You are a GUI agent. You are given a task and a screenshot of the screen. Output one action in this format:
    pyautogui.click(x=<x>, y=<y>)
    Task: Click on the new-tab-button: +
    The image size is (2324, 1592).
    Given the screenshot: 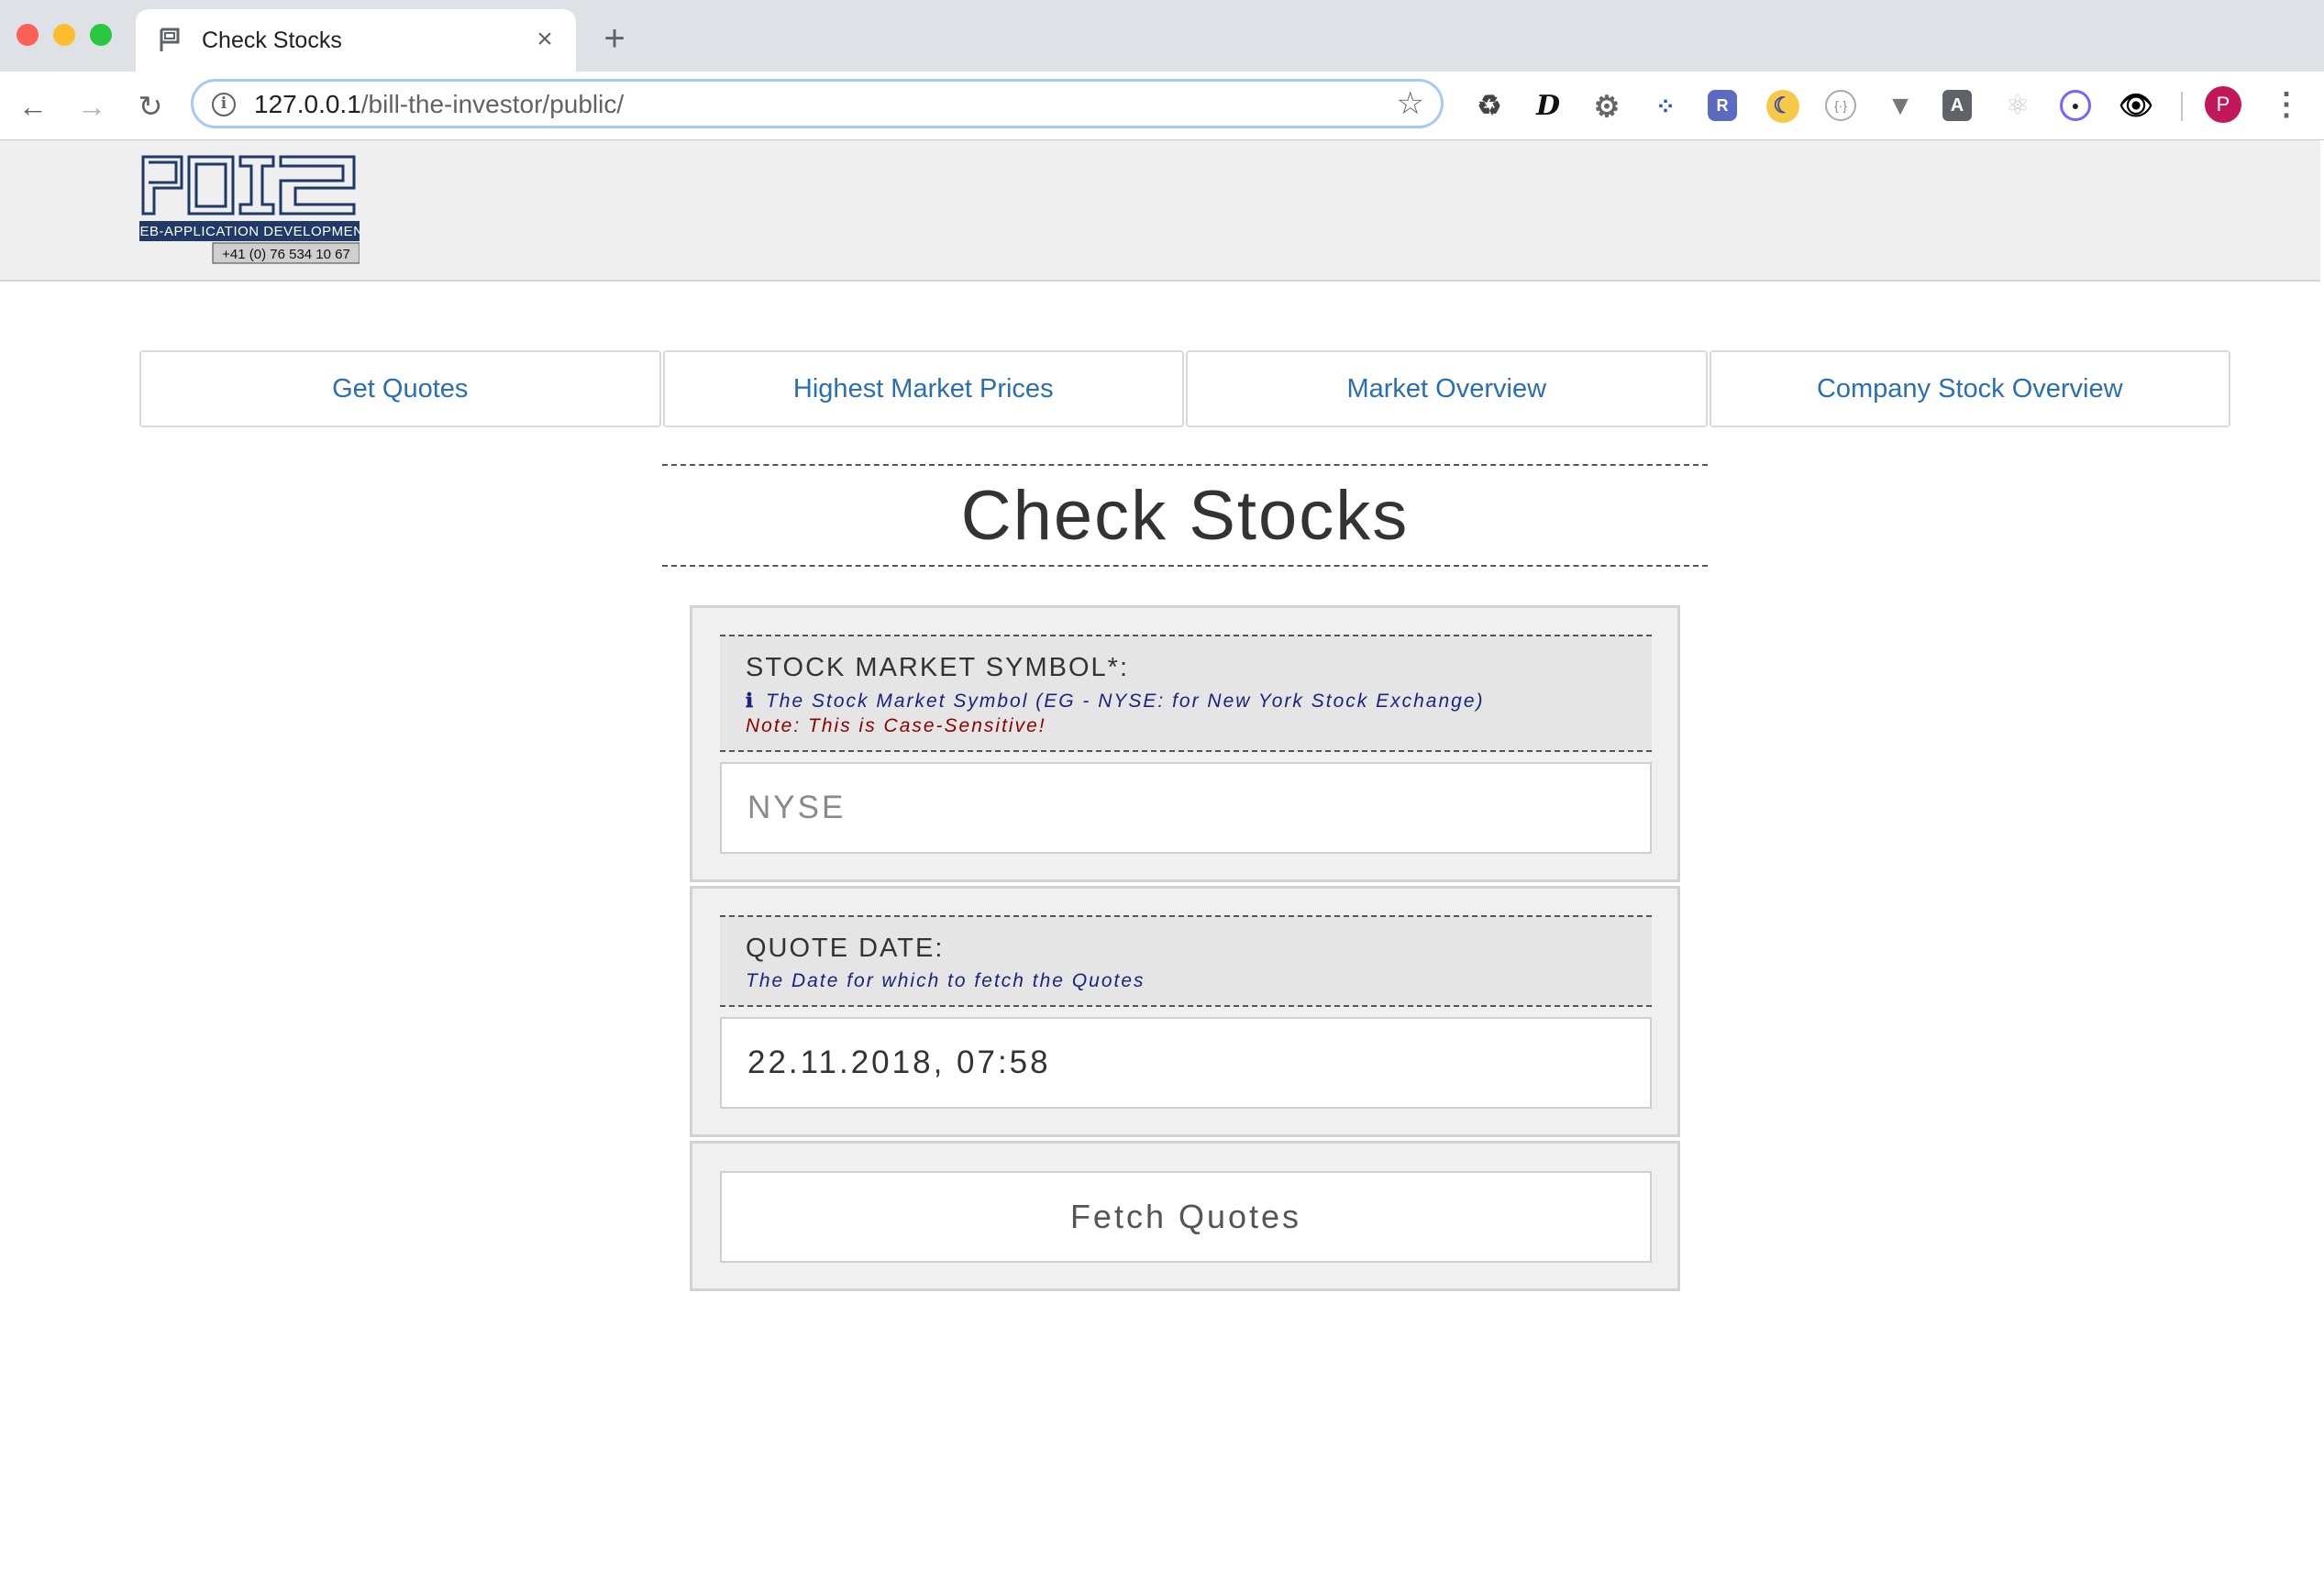 What is the action you would take?
    pyautogui.click(x=614, y=39)
    